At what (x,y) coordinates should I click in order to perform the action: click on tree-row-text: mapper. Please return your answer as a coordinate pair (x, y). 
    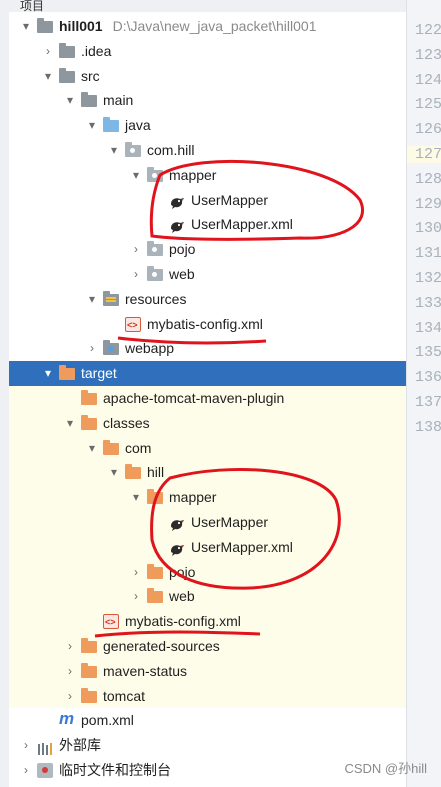
    Looking at the image, I should click on (192, 175).